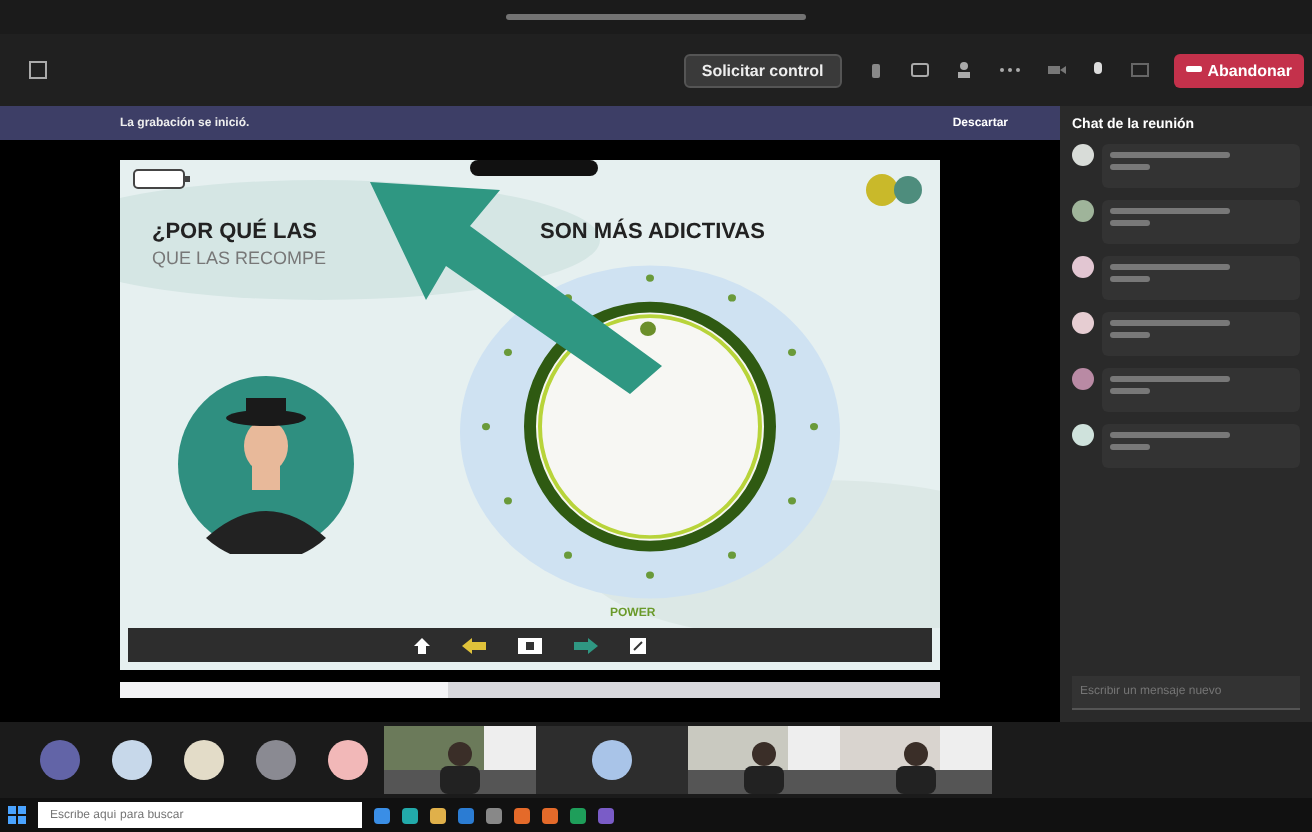  What do you see at coordinates (17, 815) in the screenshot?
I see `windows-icon` at bounding box center [17, 815].